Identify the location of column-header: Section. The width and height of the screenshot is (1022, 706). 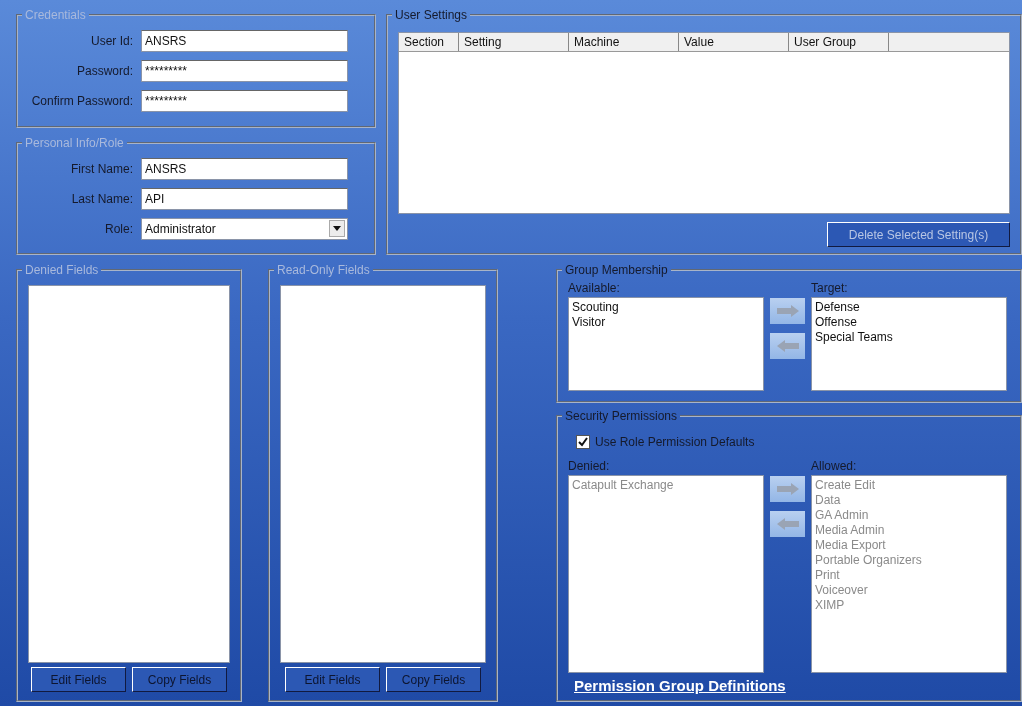
(429, 42).